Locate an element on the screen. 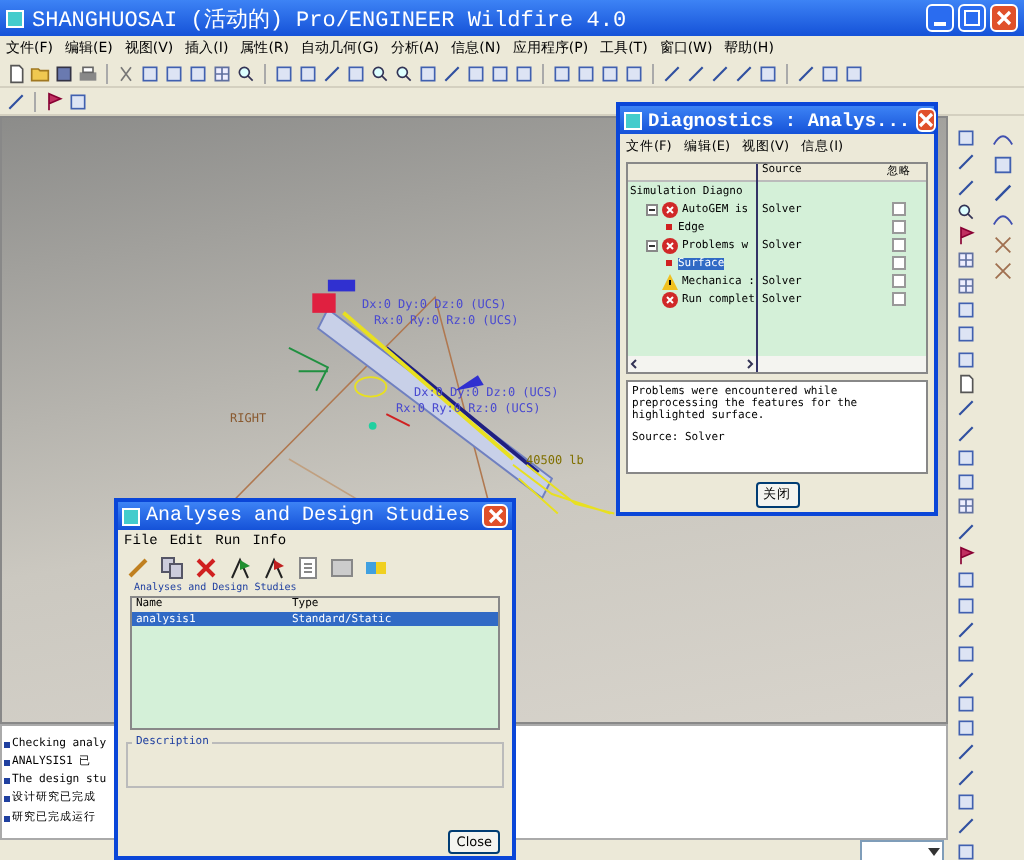  printer-icon is located at coordinates (88, 73).